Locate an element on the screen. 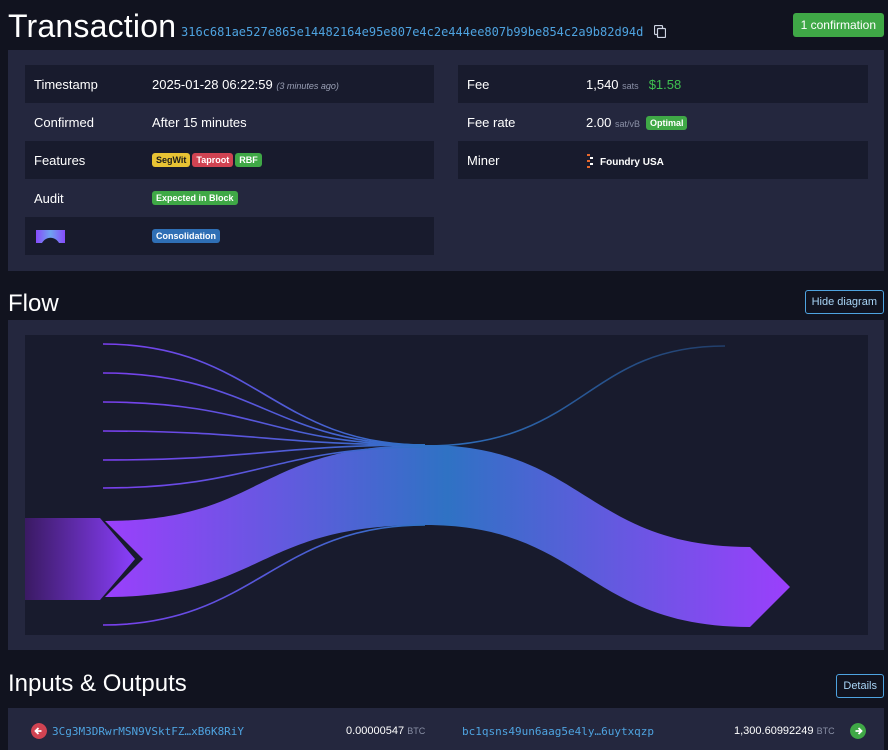  fee-fiat: $1.58 is located at coordinates (665, 84).